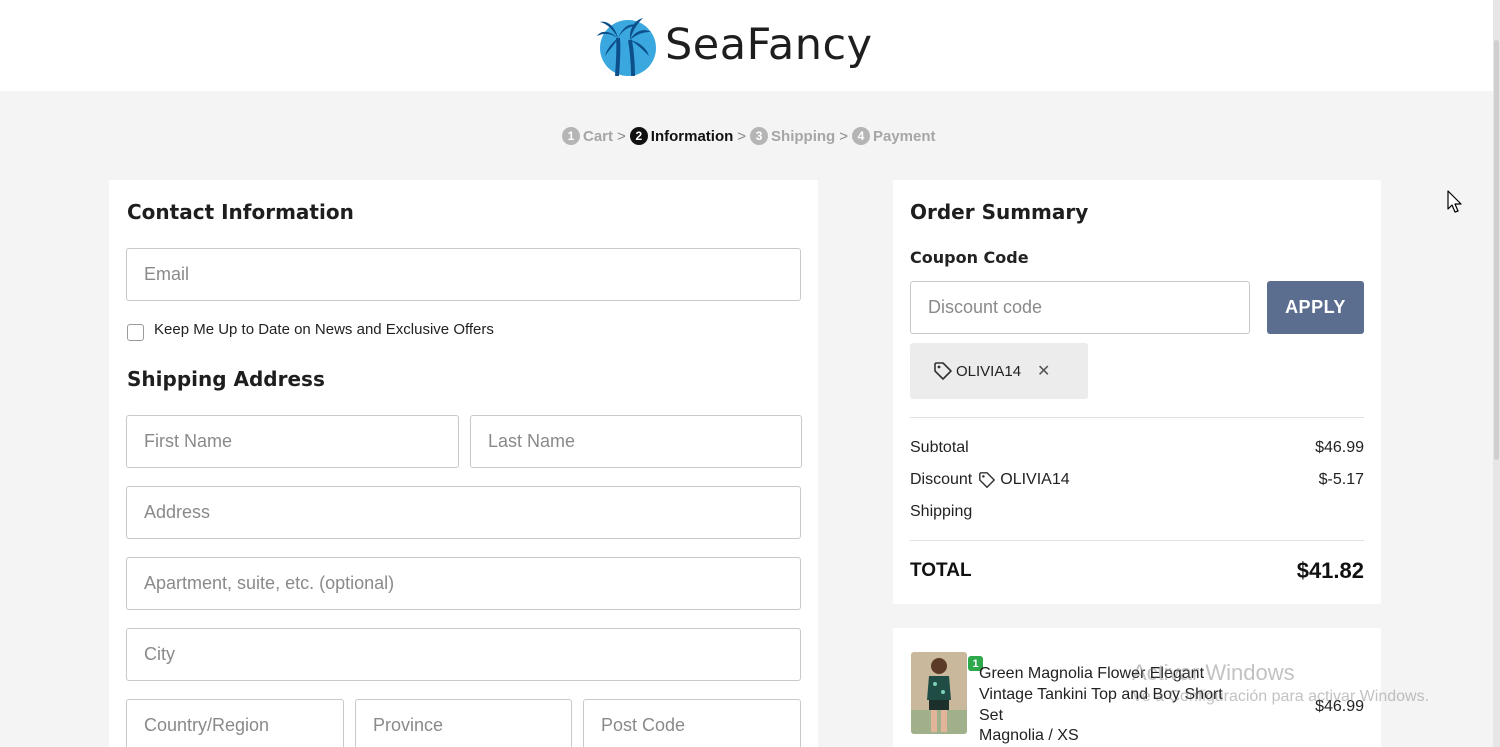  Describe the element at coordinates (226, 379) in the screenshot. I see `shipping-title: Shipping Address` at that location.